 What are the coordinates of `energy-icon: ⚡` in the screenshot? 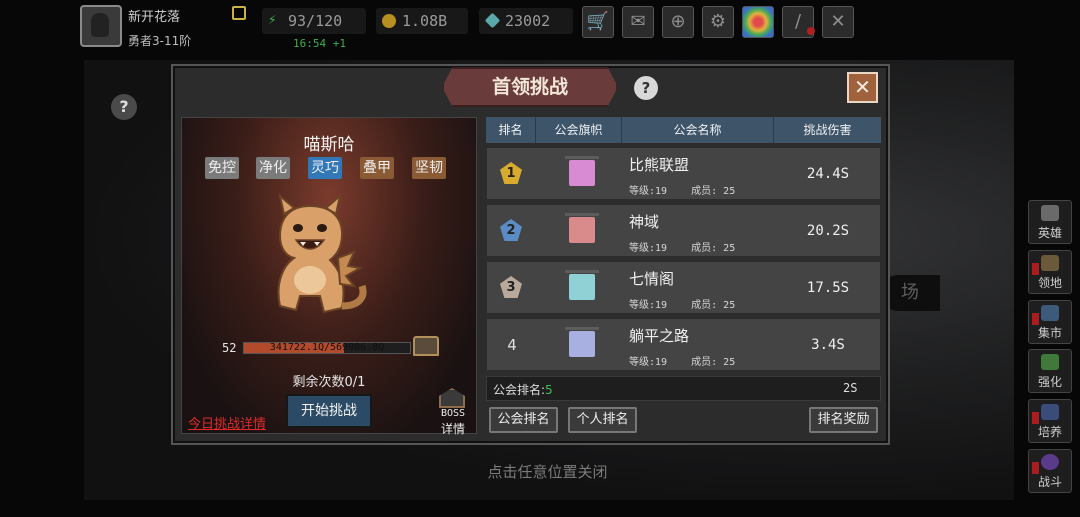 It's located at (272, 20).